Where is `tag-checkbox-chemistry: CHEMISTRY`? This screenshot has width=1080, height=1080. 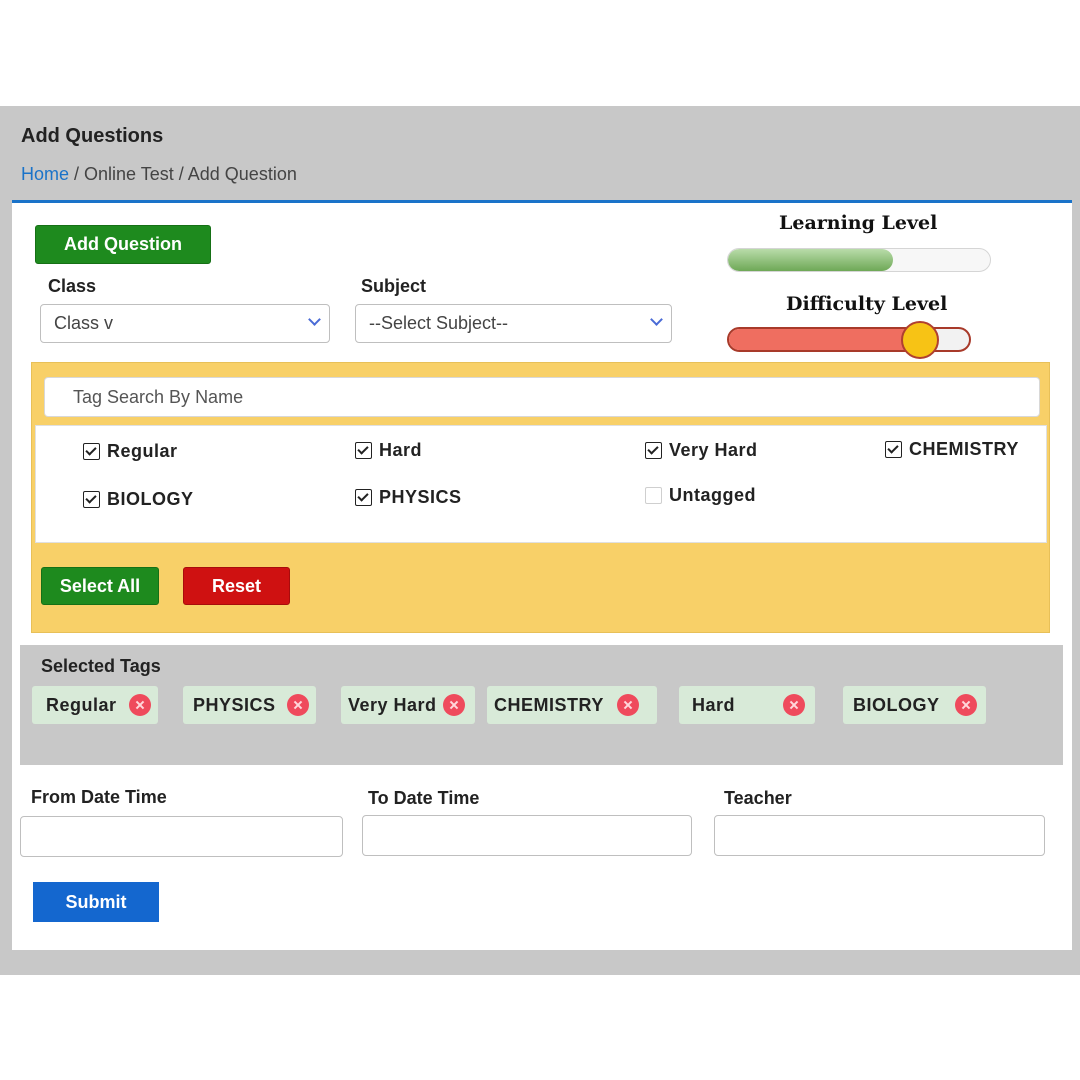 tag-checkbox-chemistry: CHEMISTRY is located at coordinates (952, 449).